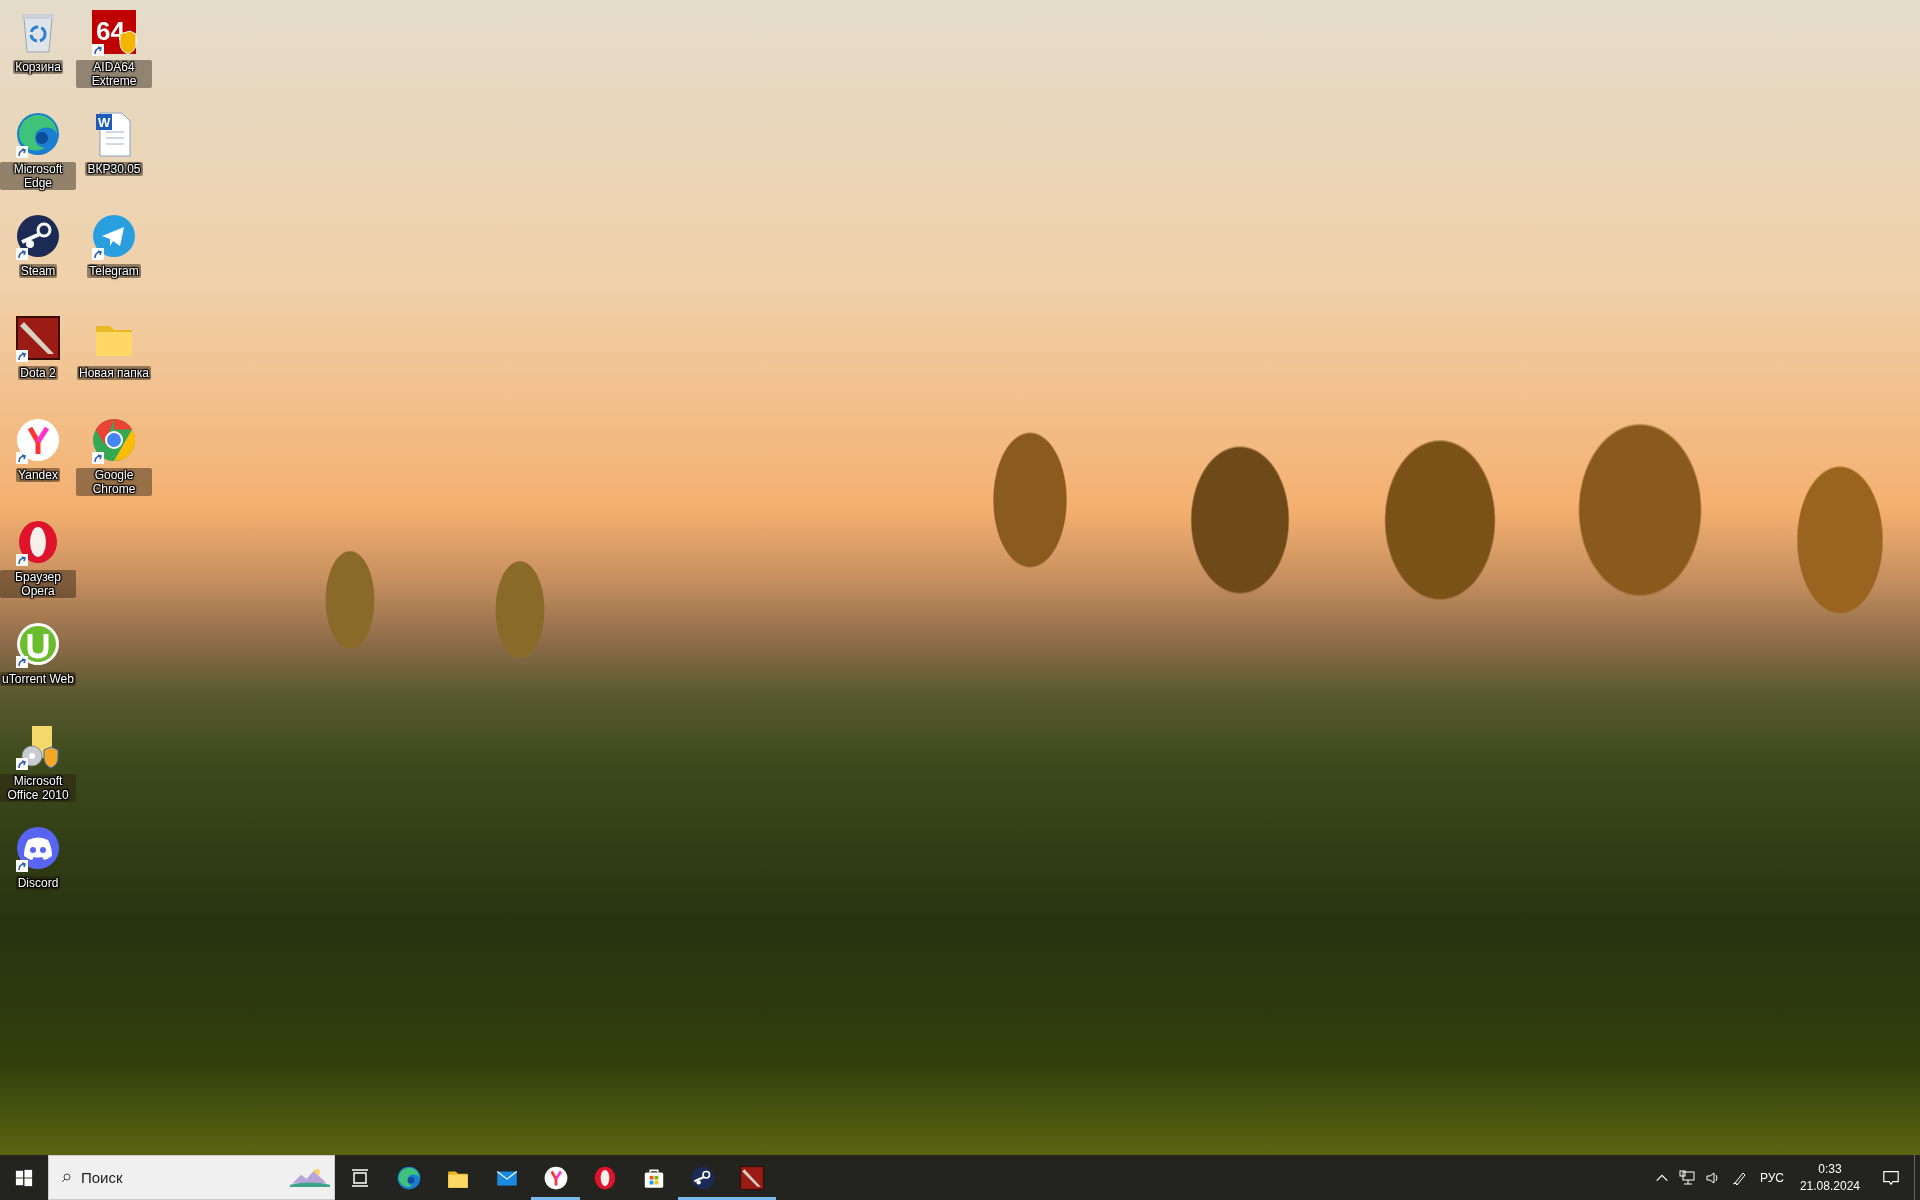 The image size is (1920, 1200). What do you see at coordinates (114, 361) in the screenshot?
I see `desktop-shortcut: Новая папка` at bounding box center [114, 361].